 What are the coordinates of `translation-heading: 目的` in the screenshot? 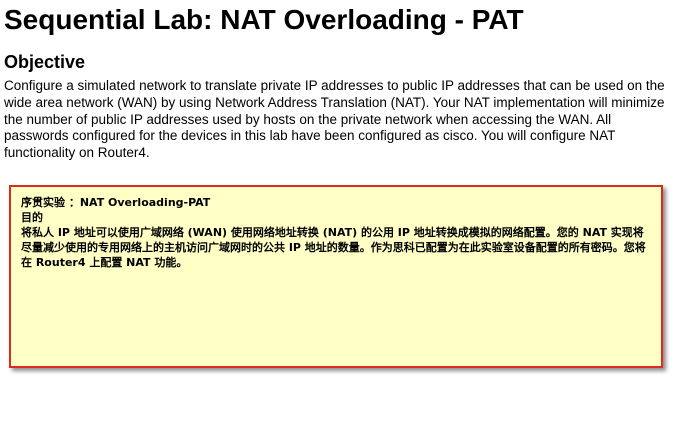 It's located at (32, 217).